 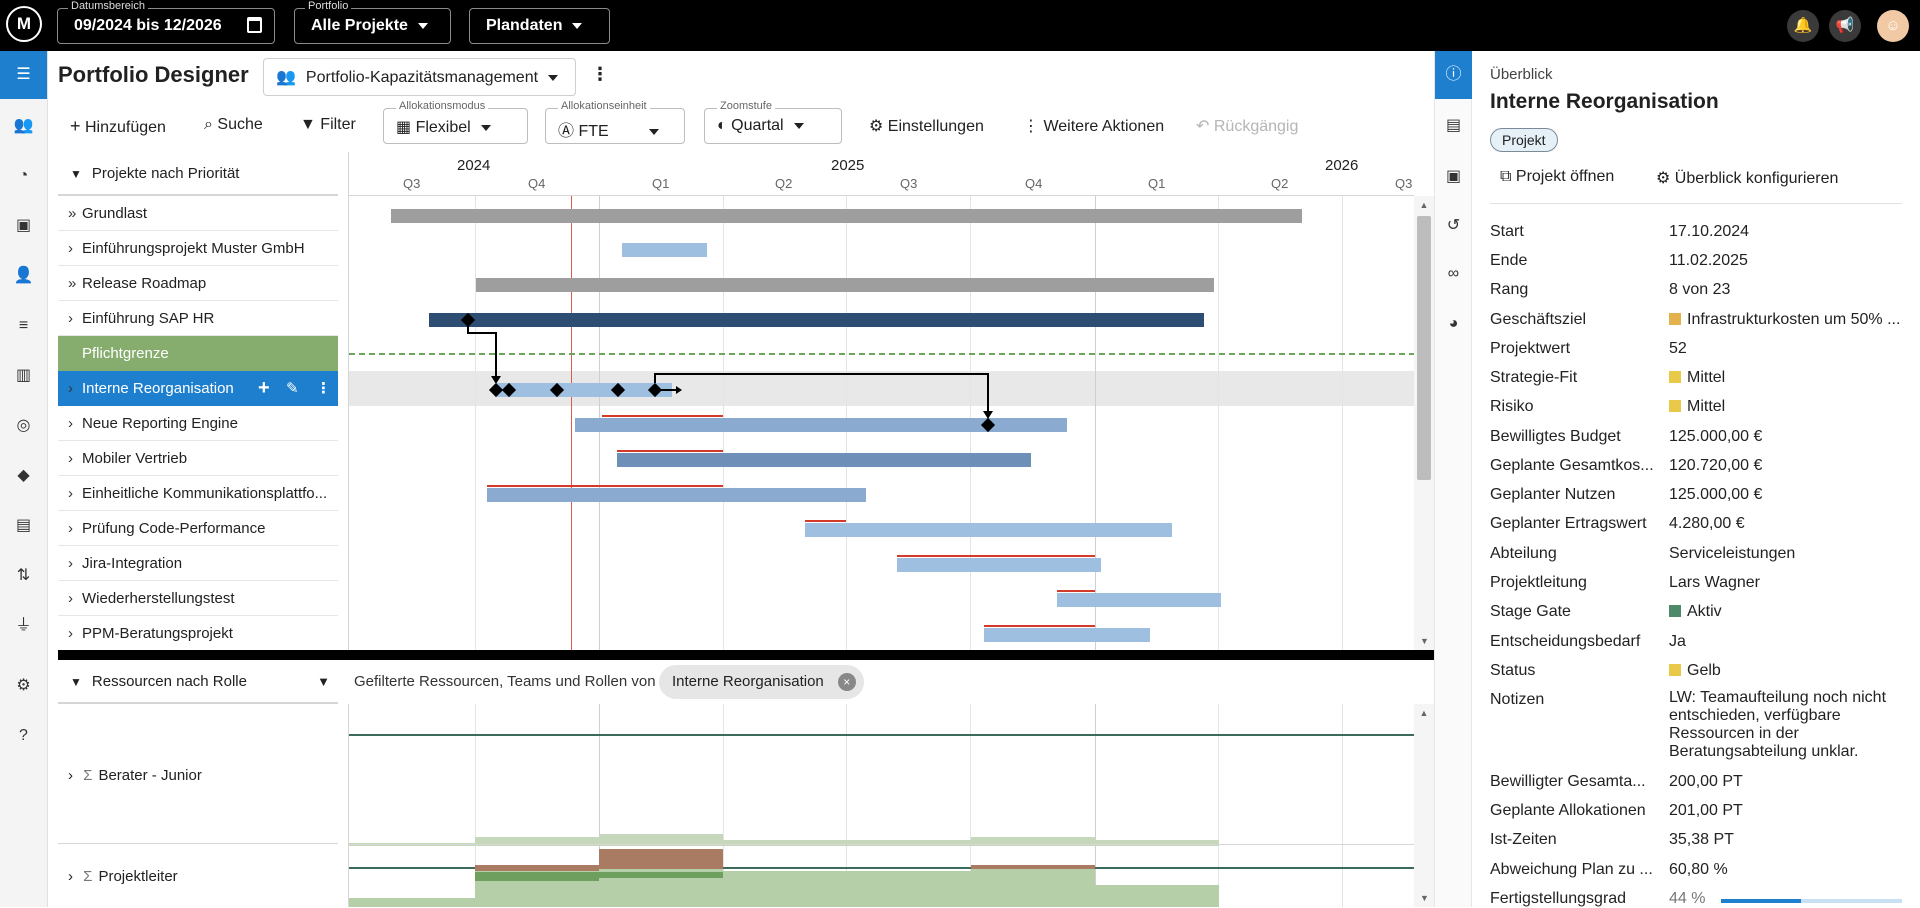 What do you see at coordinates (1747, 178) in the screenshot?
I see `configure-overview-button: ⚙ Überblick konfigurieren` at bounding box center [1747, 178].